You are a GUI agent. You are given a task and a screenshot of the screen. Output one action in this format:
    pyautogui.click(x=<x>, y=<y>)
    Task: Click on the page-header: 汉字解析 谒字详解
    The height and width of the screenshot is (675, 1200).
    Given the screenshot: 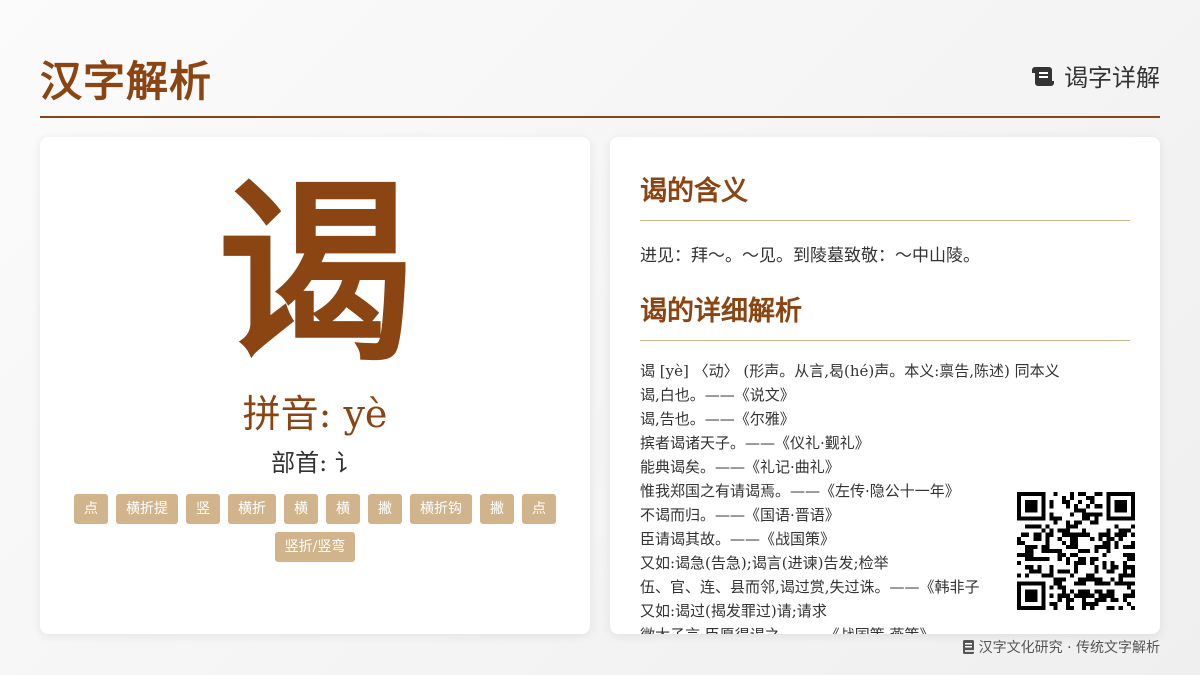 What is the action you would take?
    pyautogui.click(x=600, y=79)
    